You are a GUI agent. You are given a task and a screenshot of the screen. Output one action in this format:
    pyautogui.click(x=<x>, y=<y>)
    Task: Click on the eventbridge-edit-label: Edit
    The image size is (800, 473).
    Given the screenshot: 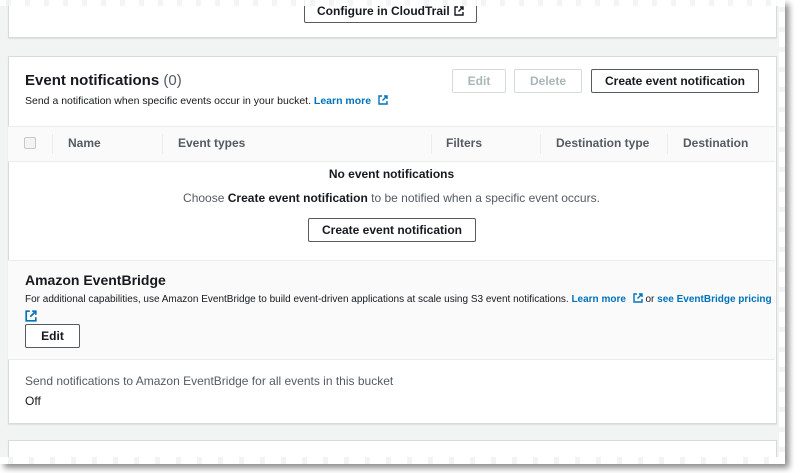 What is the action you would take?
    pyautogui.click(x=52, y=336)
    